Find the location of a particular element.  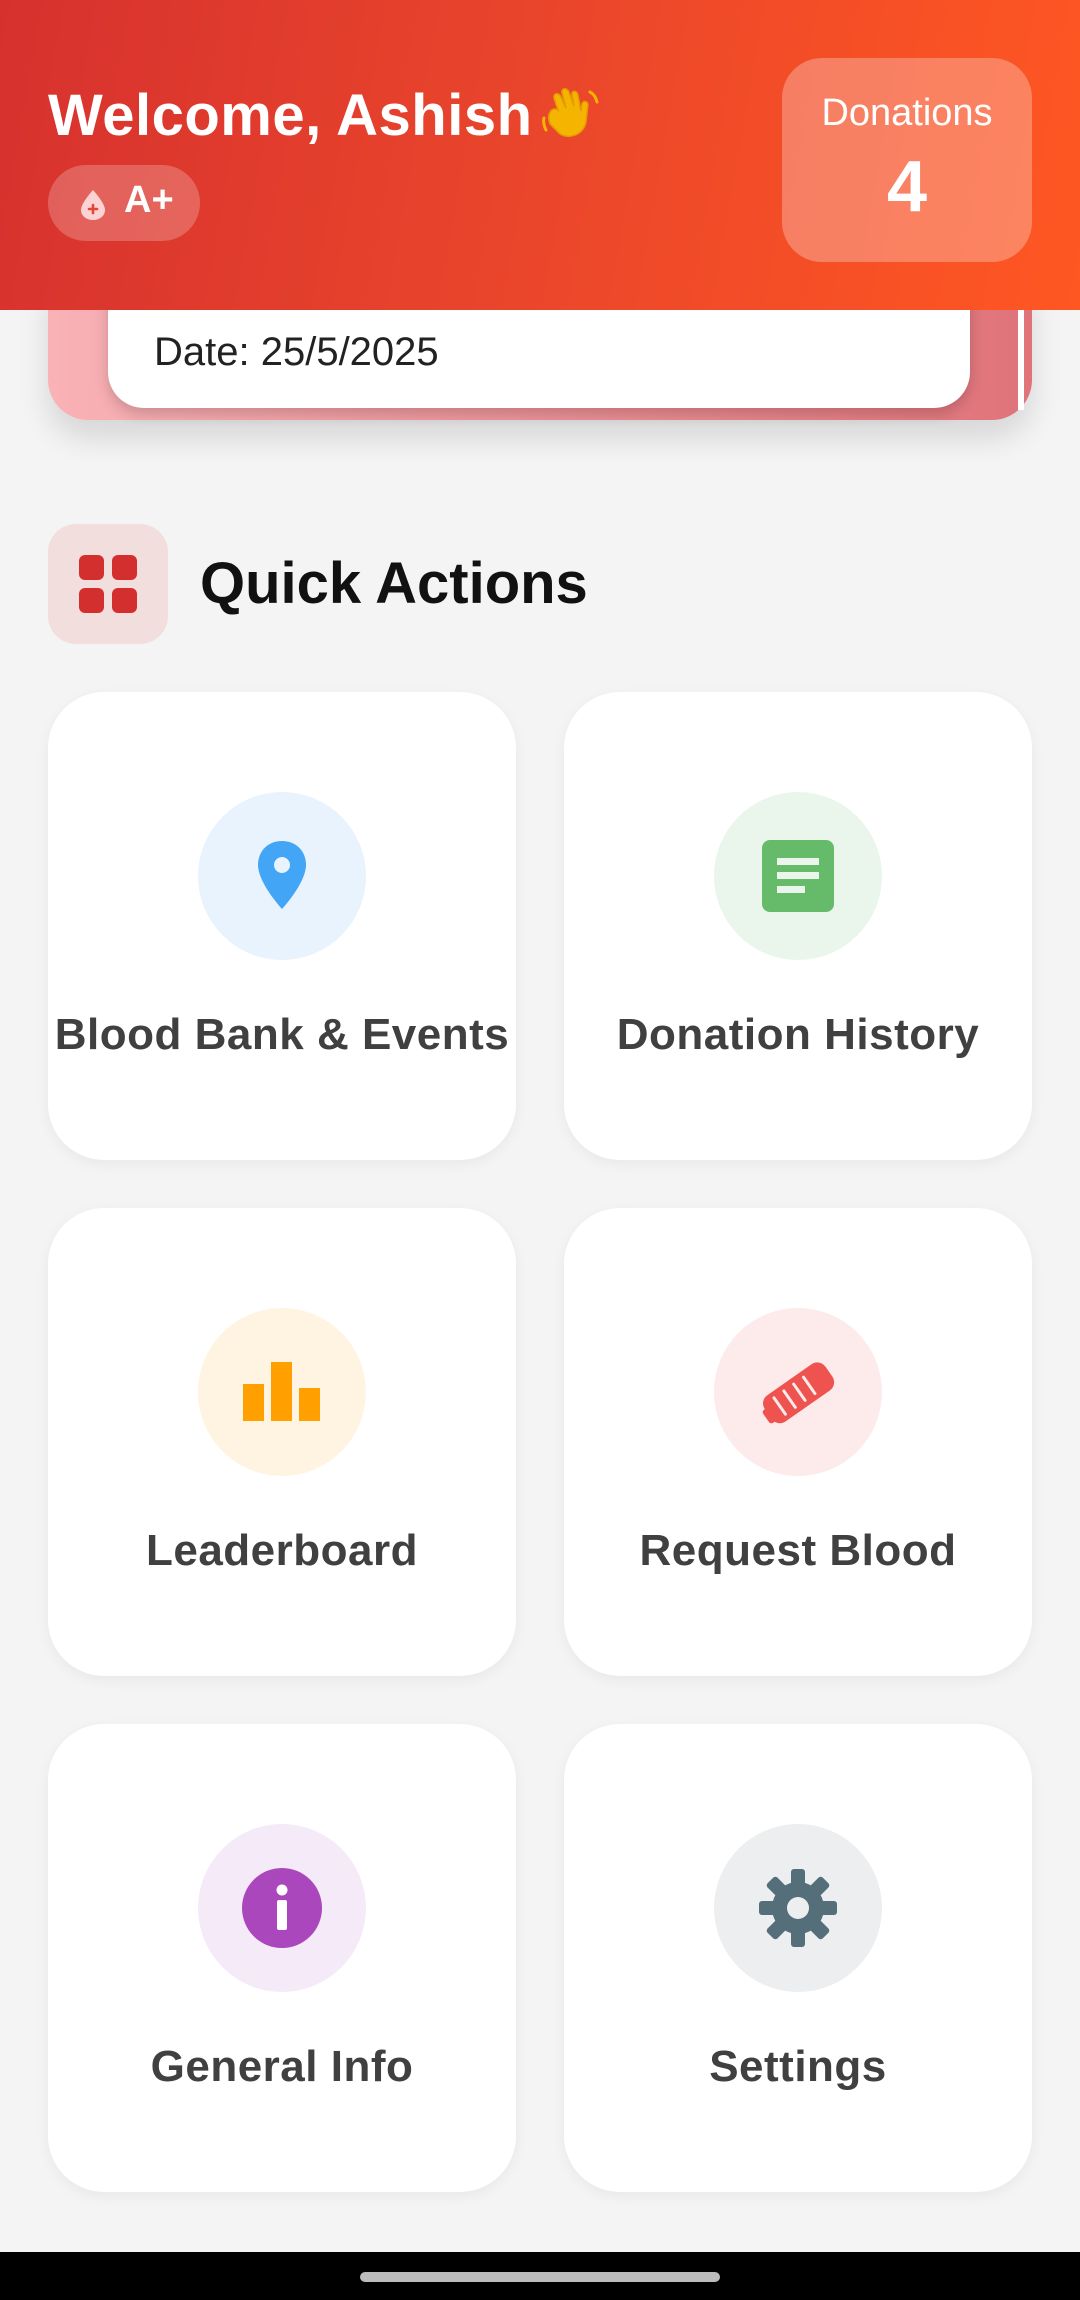

grid-icon is located at coordinates (108, 584).